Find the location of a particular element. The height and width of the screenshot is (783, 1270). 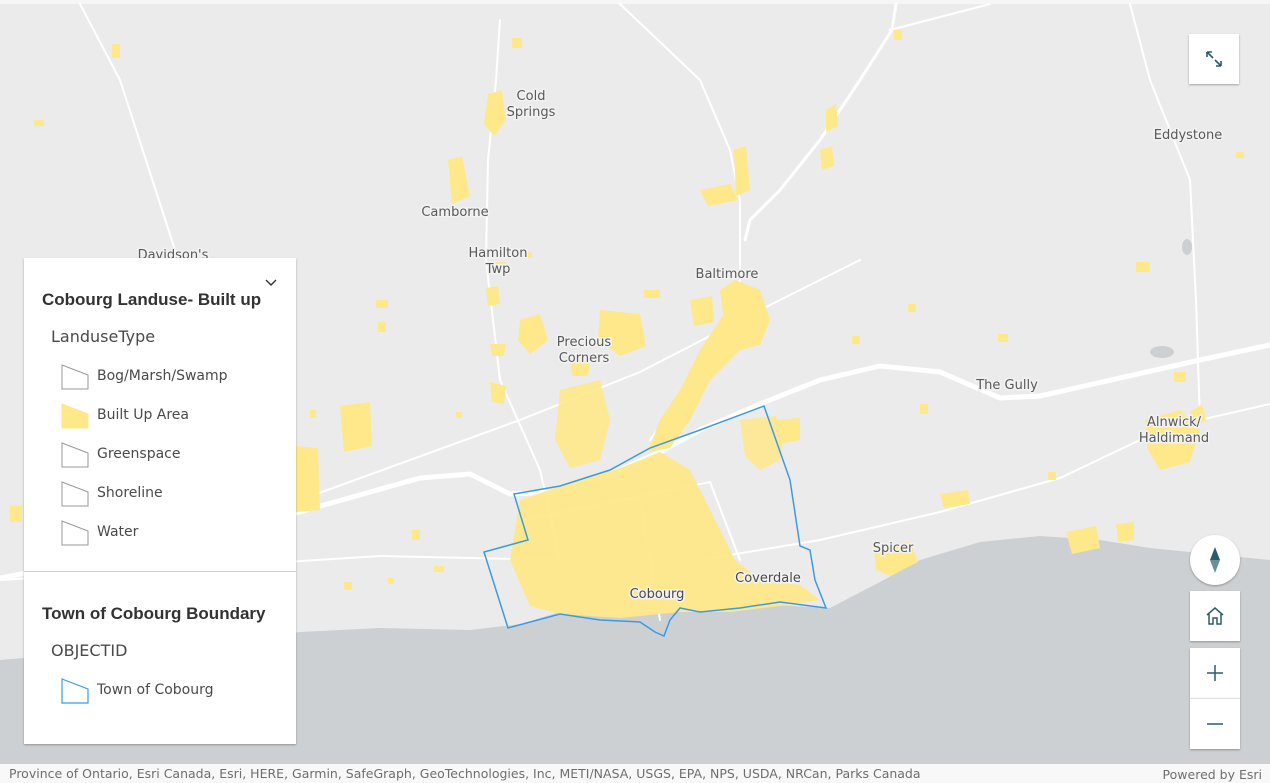

home-icon is located at coordinates (1215, 616).